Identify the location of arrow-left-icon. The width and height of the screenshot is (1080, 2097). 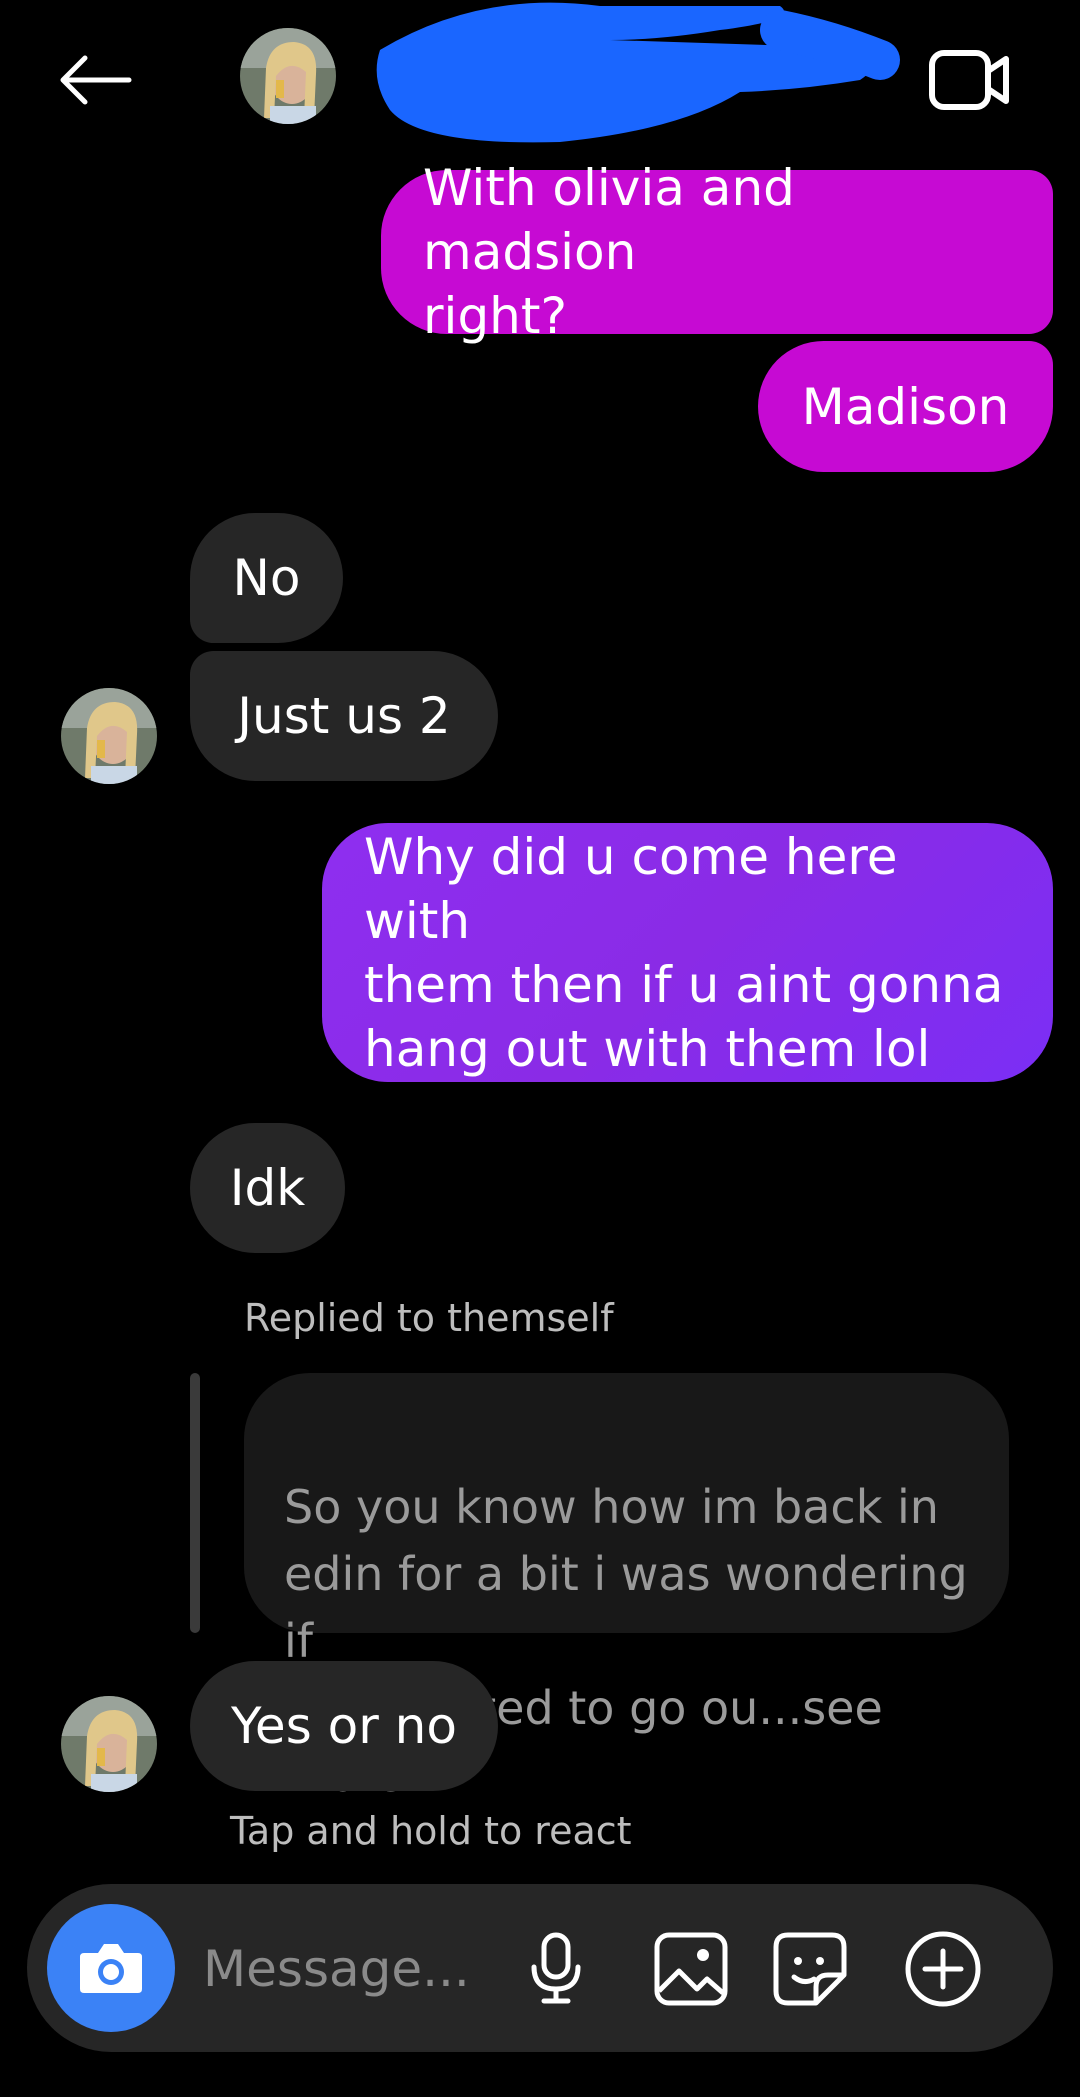
(96, 80).